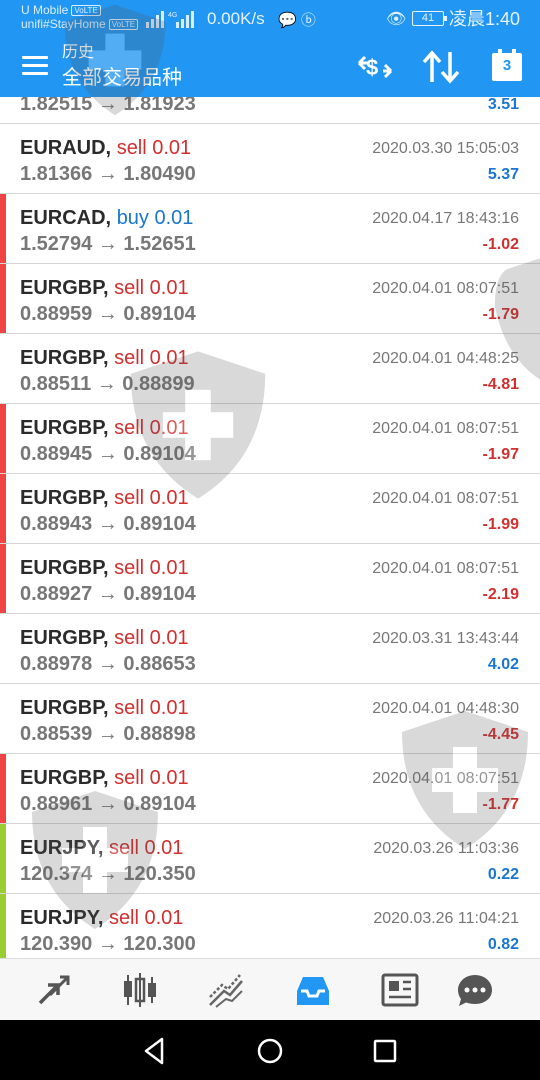  I want to click on close-time: 2020.04.01 04:48:25, so click(445, 358).